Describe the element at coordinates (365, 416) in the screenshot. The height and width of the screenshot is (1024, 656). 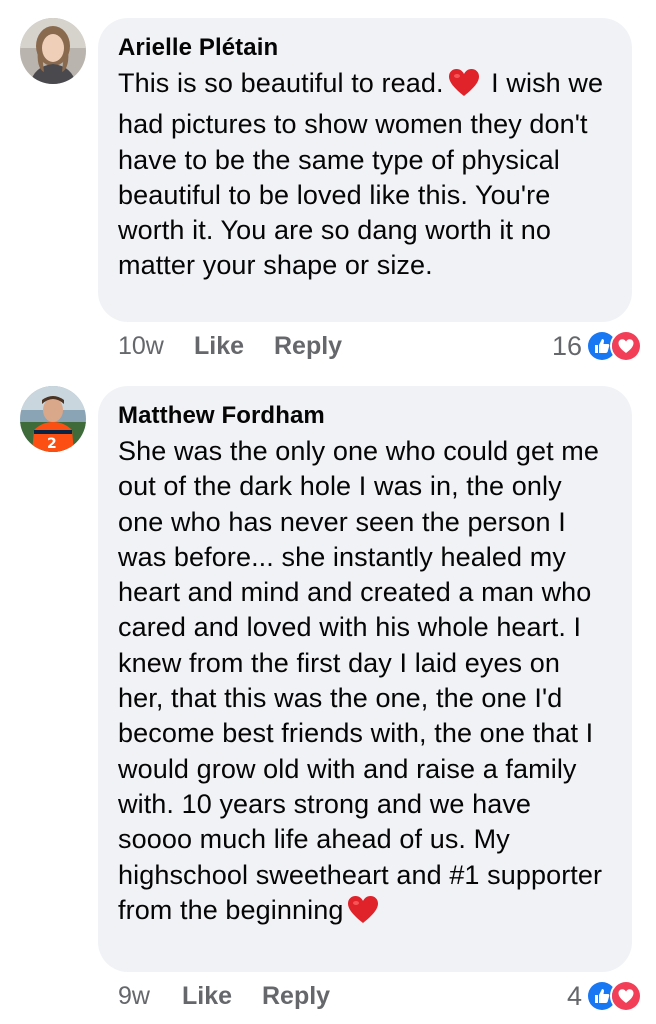
I see `comment-author: Matthew Fordham` at that location.